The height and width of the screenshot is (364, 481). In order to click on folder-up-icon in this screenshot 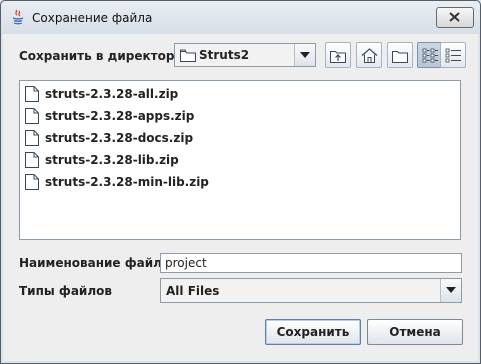, I will do `click(338, 57)`.